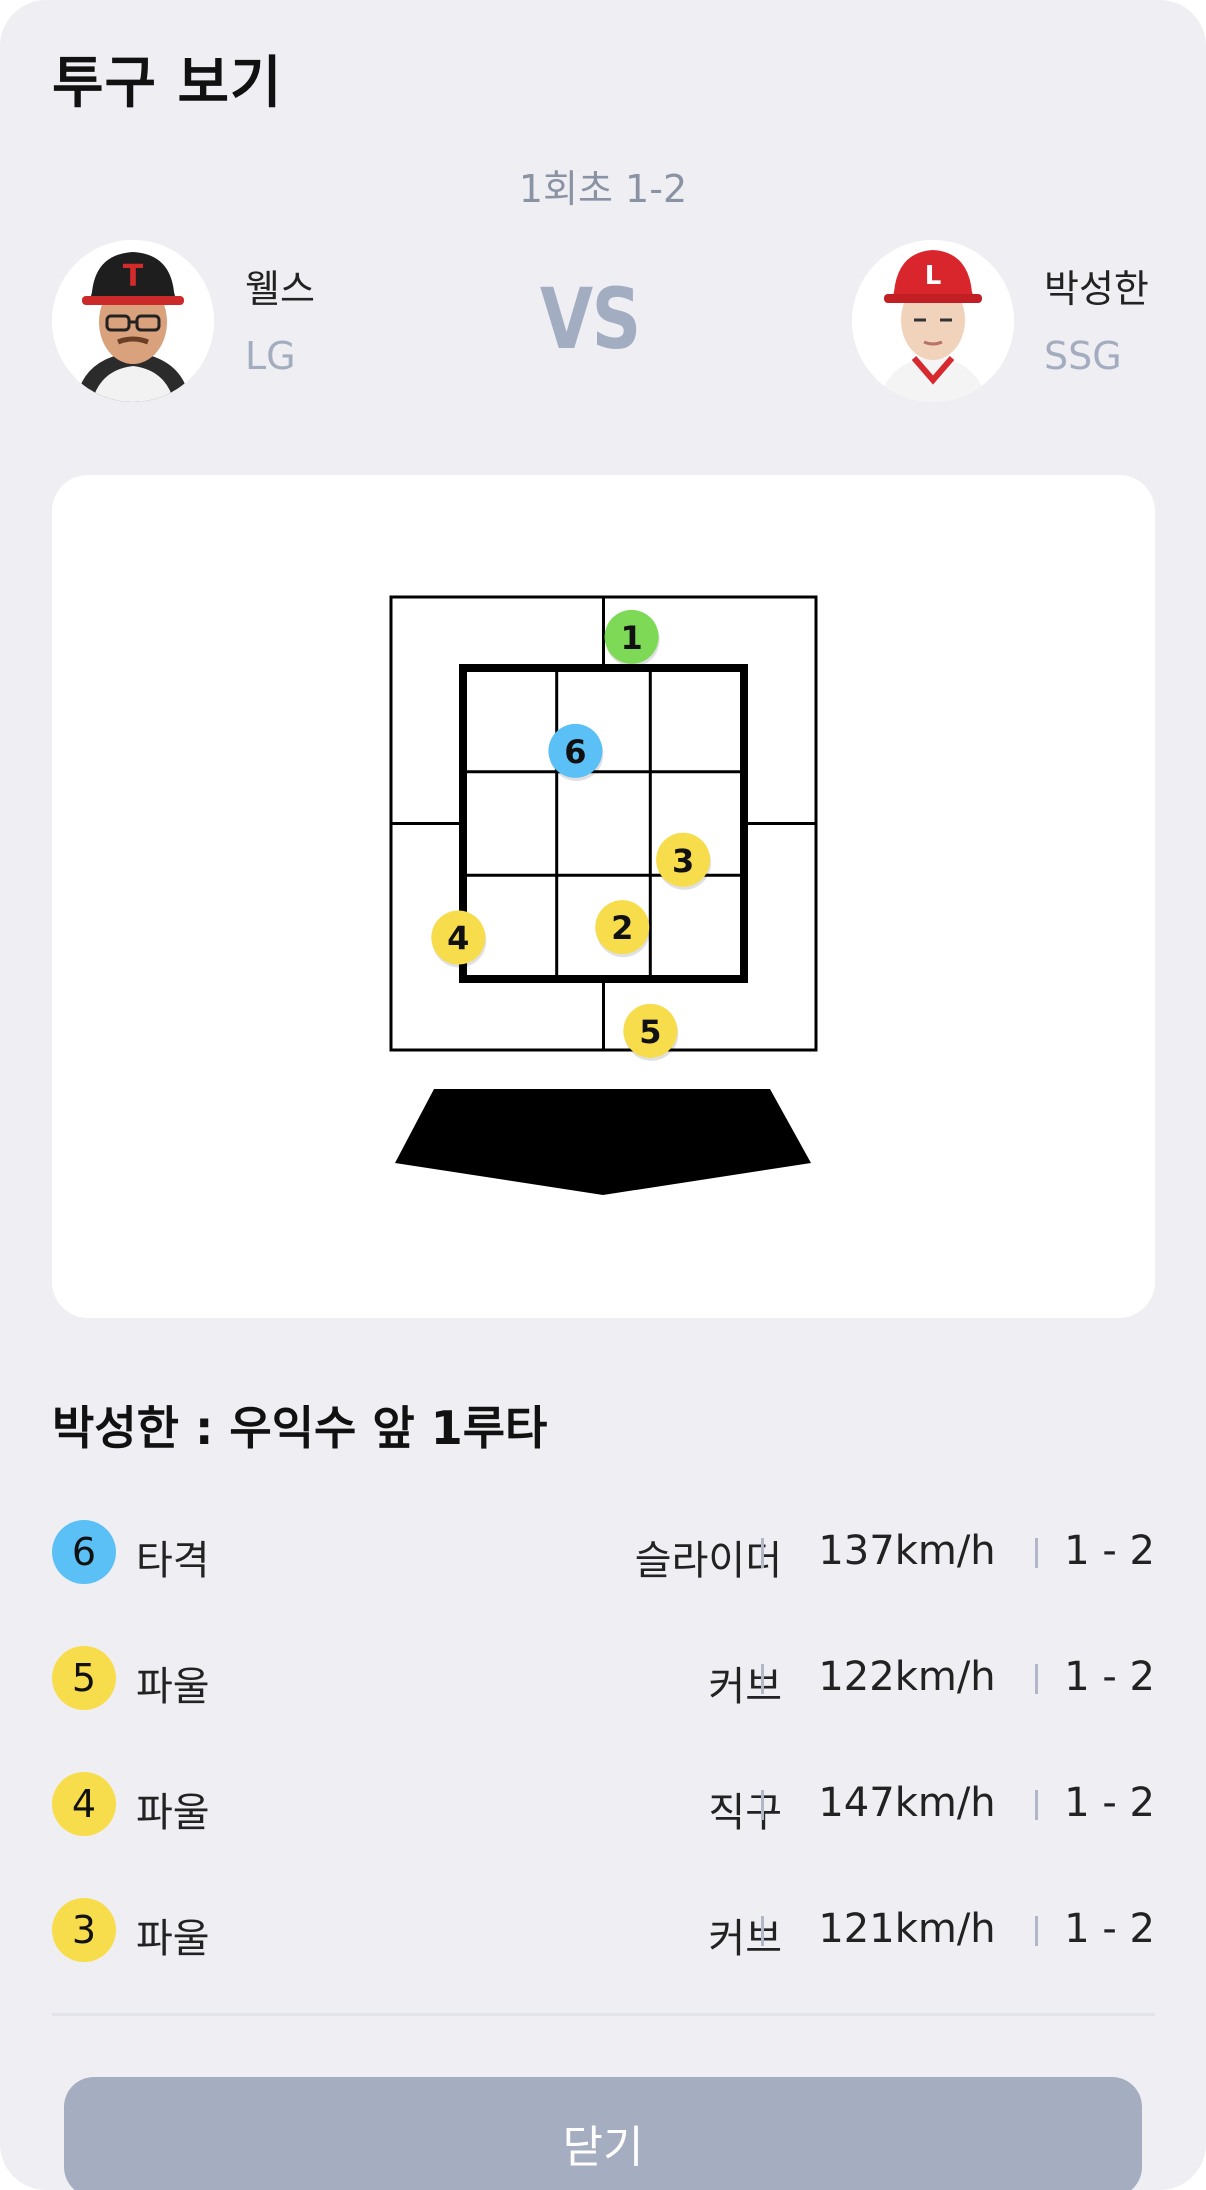 The height and width of the screenshot is (2190, 1206). Describe the element at coordinates (603, 1142) in the screenshot. I see `home-plate` at that location.